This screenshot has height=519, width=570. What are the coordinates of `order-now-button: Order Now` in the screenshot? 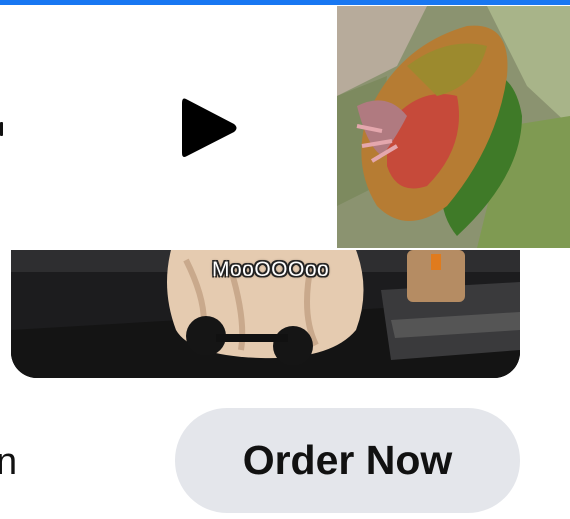 It's located at (347, 460).